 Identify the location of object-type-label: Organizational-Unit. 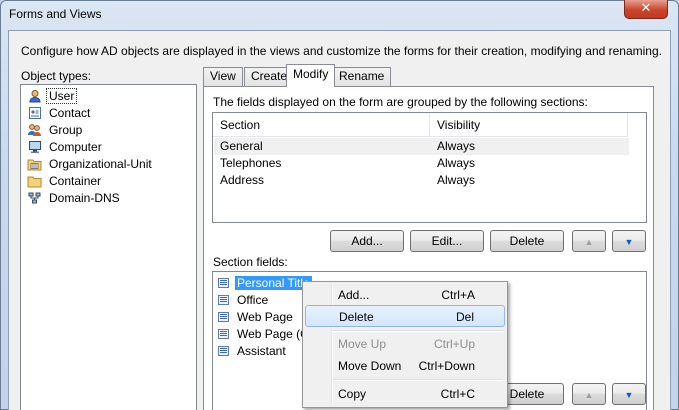
(100, 163).